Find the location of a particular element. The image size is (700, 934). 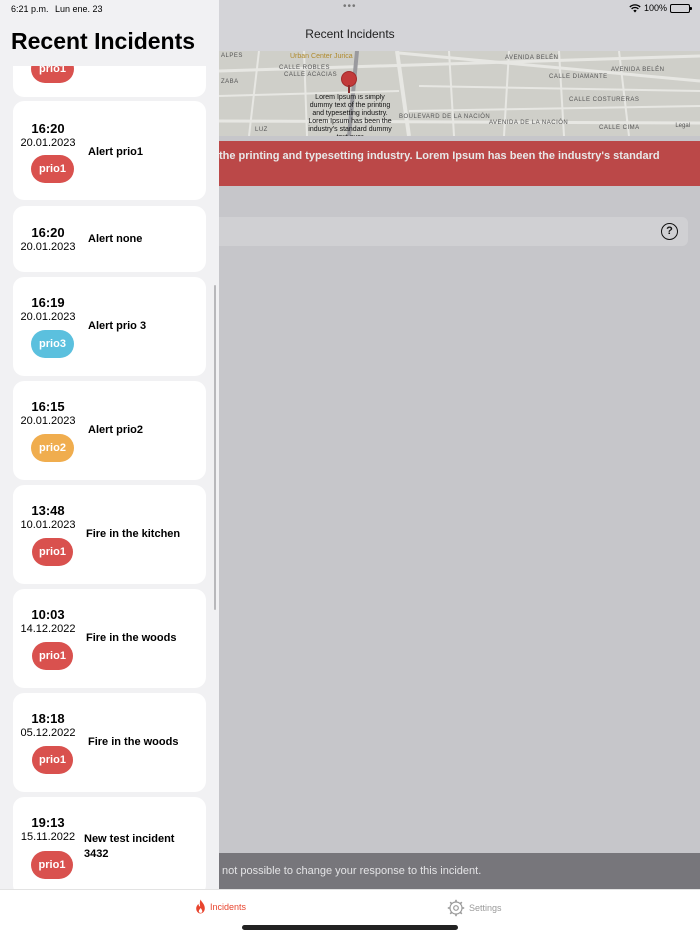

incident-card: 18:18 05.12.2022 Fire in the woods prio1 is located at coordinates (109, 742).